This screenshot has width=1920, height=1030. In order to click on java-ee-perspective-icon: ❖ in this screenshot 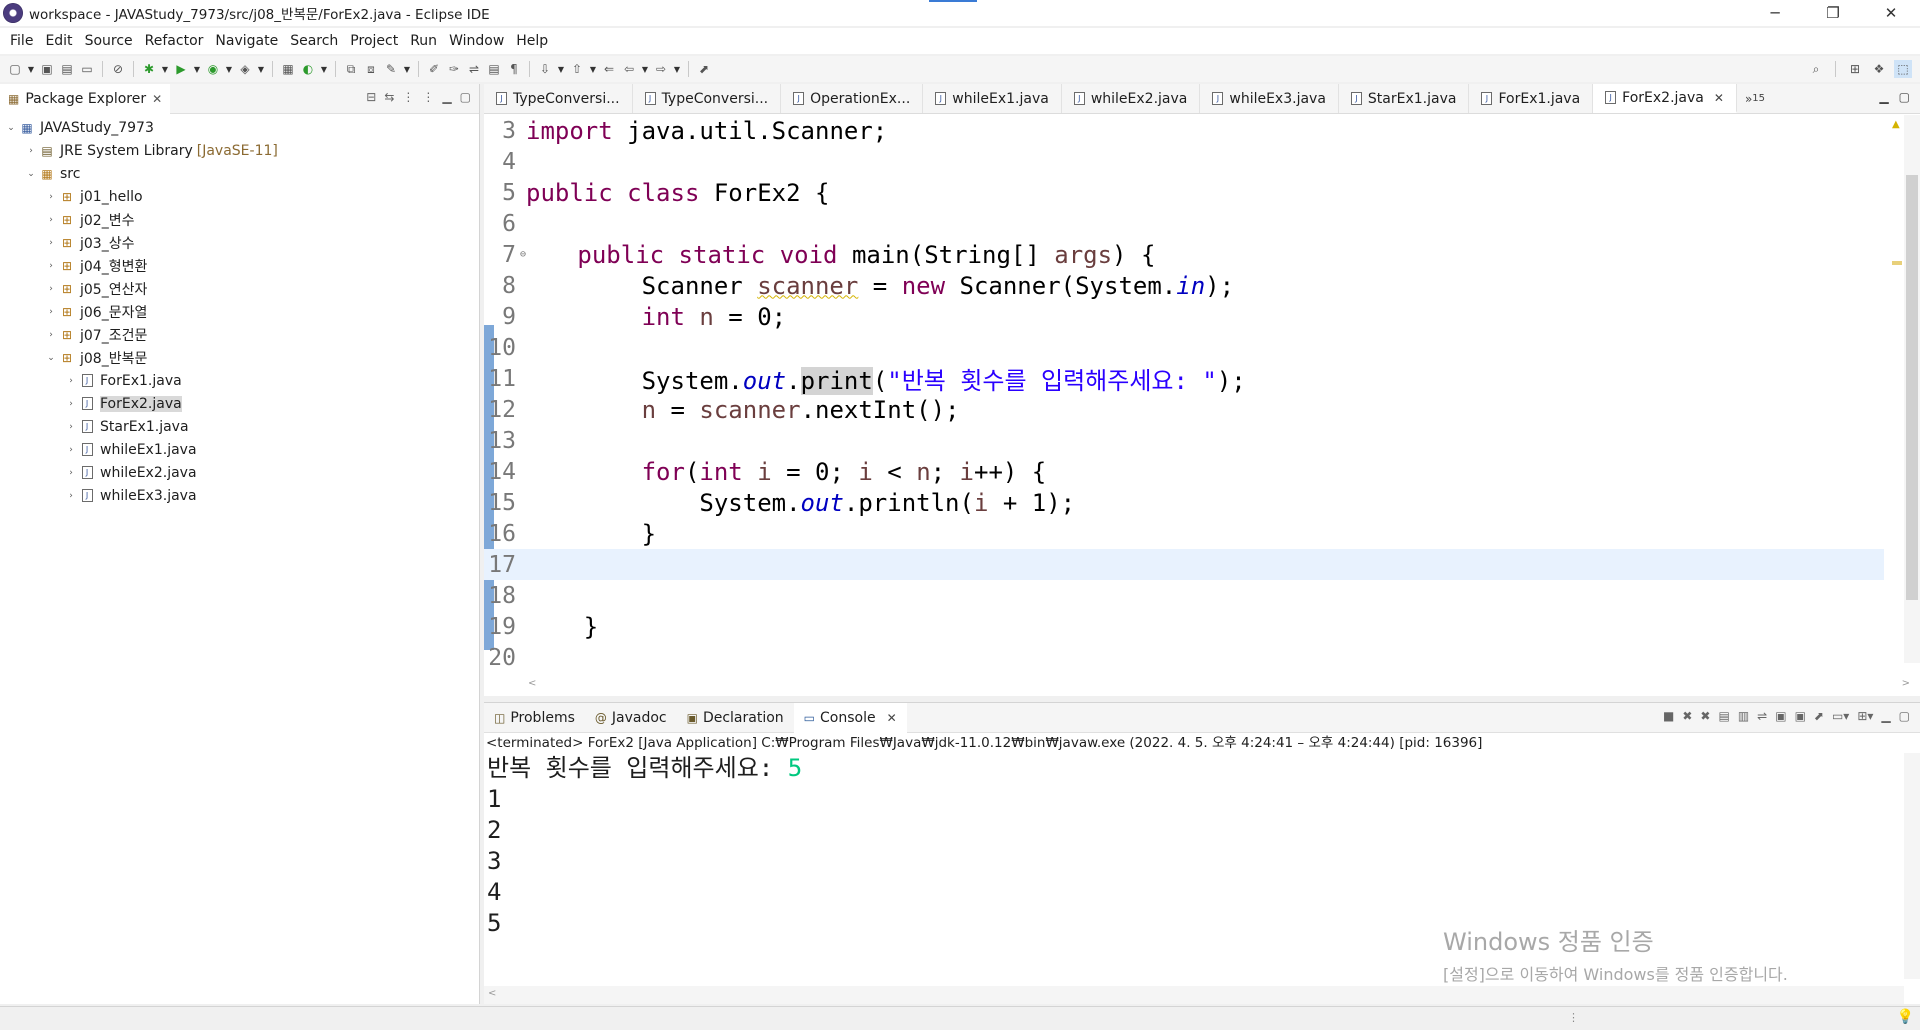, I will do `click(1879, 69)`.